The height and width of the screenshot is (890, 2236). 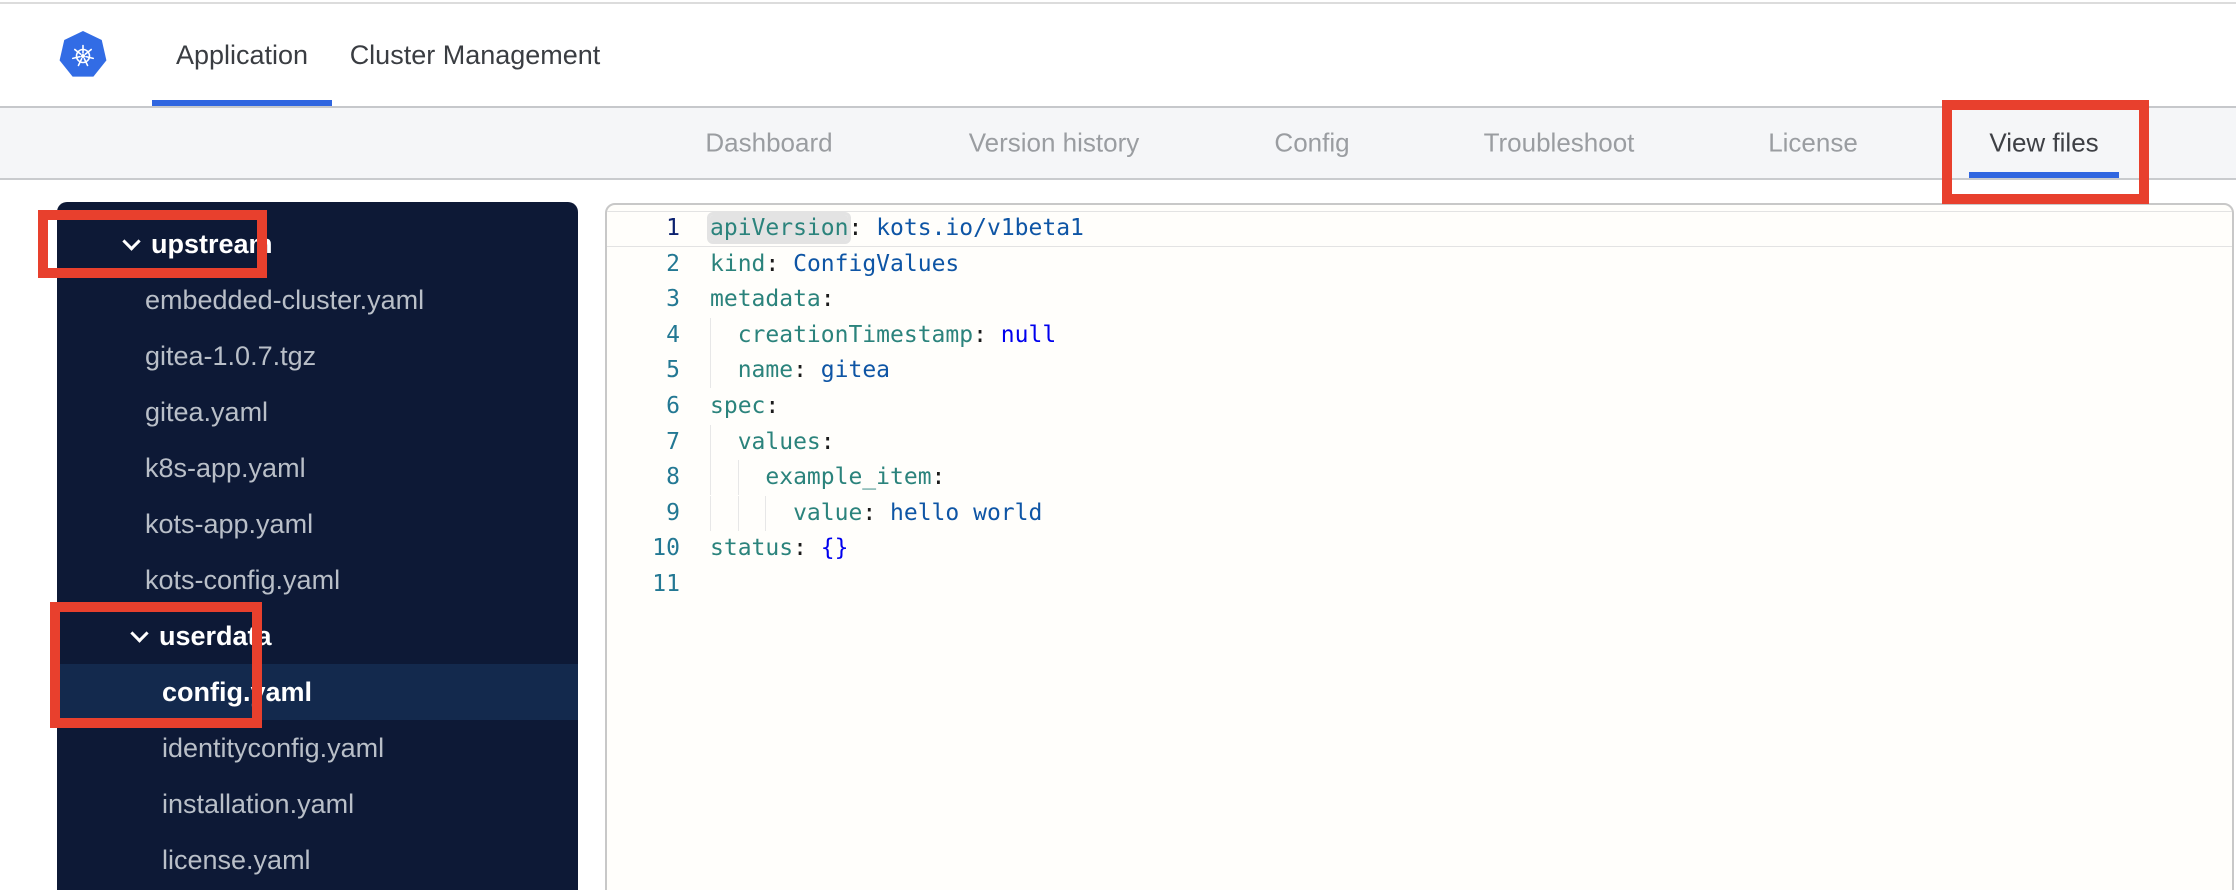 What do you see at coordinates (1054, 143) in the screenshot?
I see `subnav-item-version-history: Version history` at bounding box center [1054, 143].